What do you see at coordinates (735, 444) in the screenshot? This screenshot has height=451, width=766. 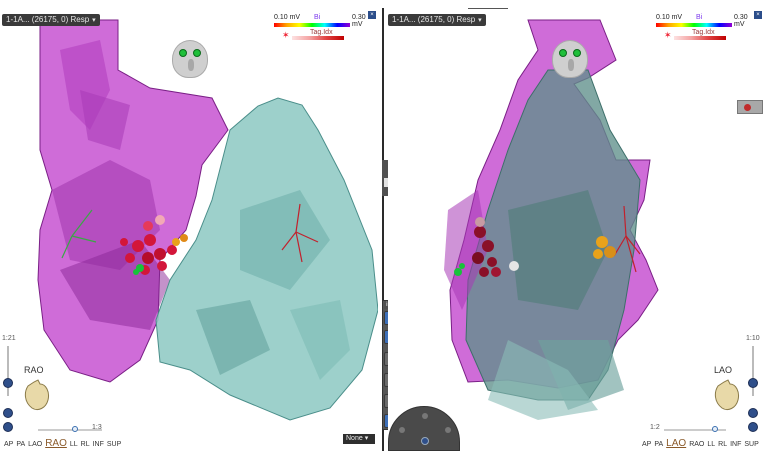 I see `right-proj-inf: INF` at bounding box center [735, 444].